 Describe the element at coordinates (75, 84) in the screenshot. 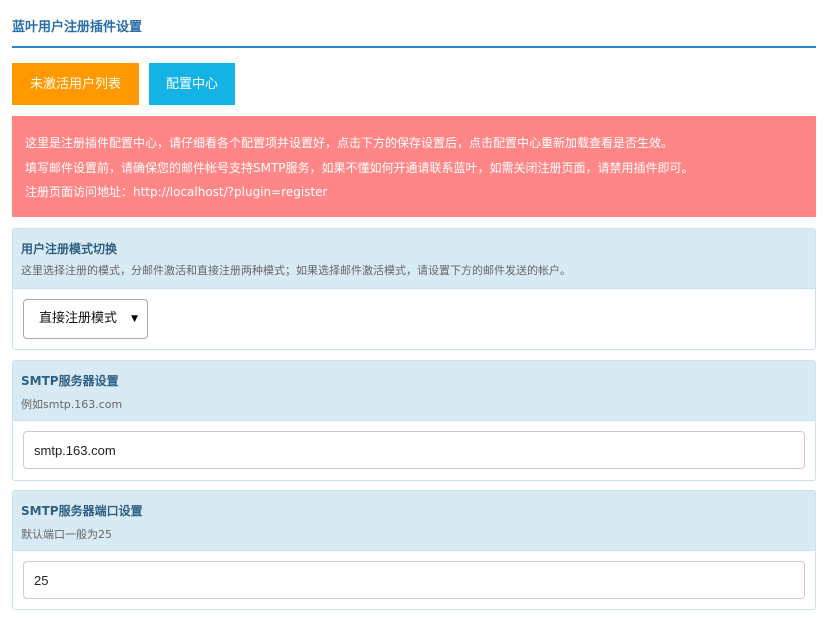

I see `inactive-users-button: 未激活用户列表` at that location.